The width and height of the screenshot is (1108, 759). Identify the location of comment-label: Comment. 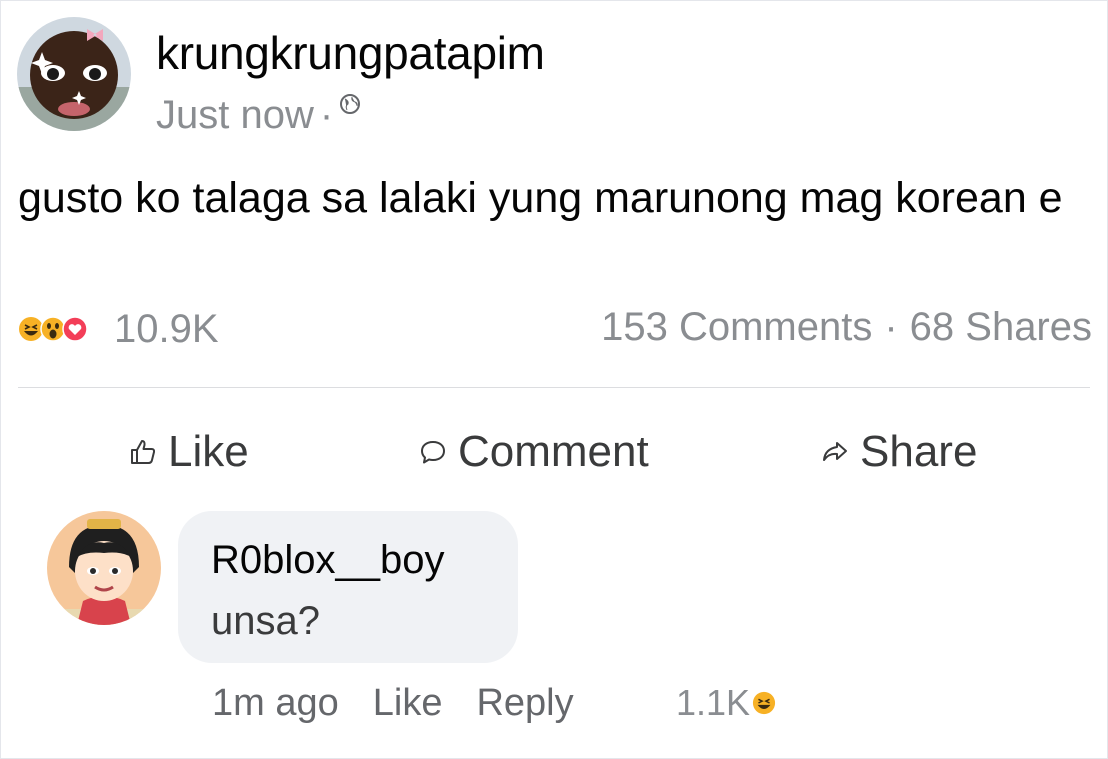
(553, 451).